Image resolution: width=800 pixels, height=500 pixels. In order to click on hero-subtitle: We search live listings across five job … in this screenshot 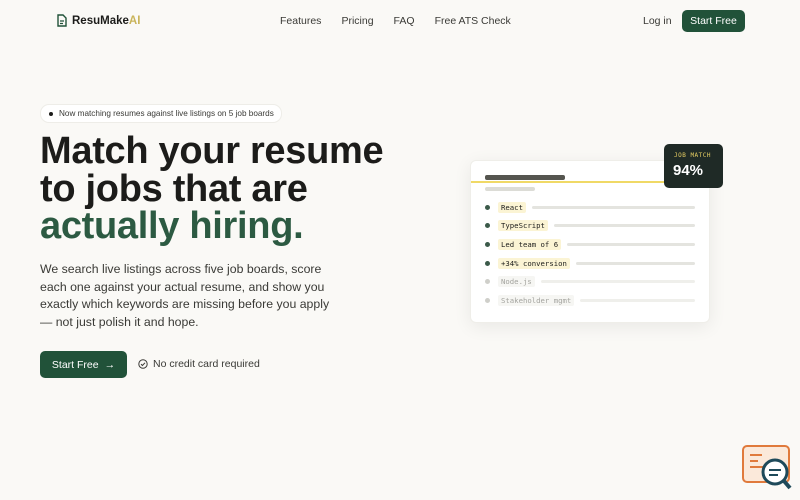, I will do `click(185, 295)`.